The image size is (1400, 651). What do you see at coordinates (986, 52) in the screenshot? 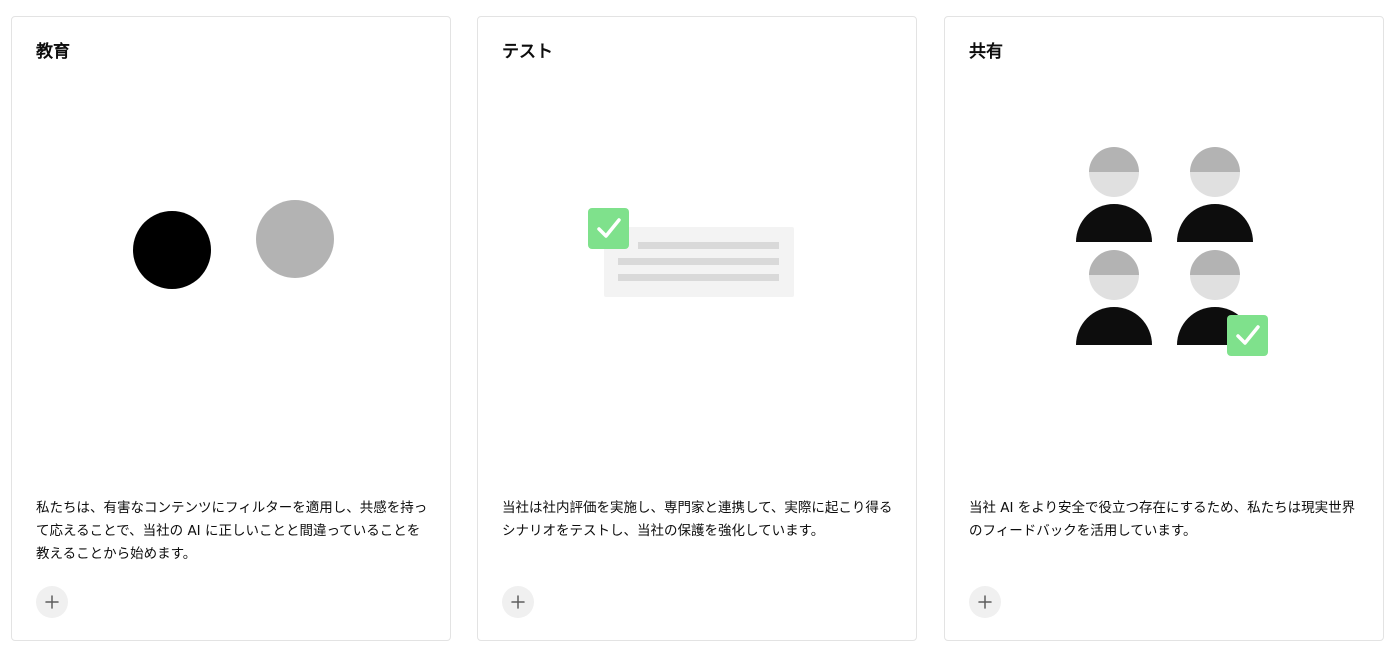
I see `card-title: 共有` at bounding box center [986, 52].